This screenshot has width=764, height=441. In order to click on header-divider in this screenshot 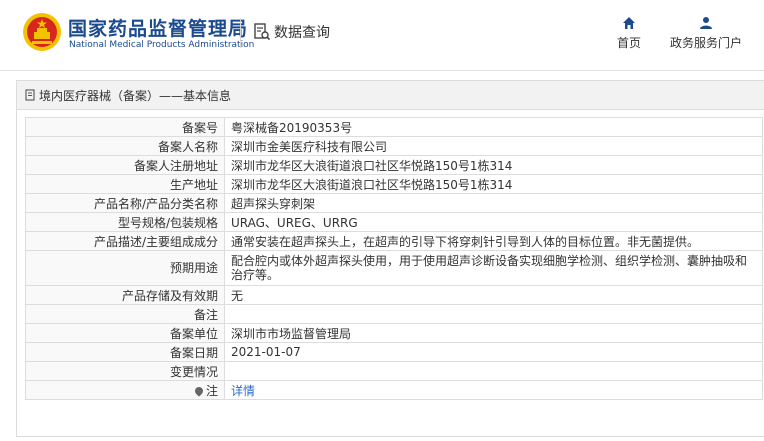, I will do `click(240, 33)`.